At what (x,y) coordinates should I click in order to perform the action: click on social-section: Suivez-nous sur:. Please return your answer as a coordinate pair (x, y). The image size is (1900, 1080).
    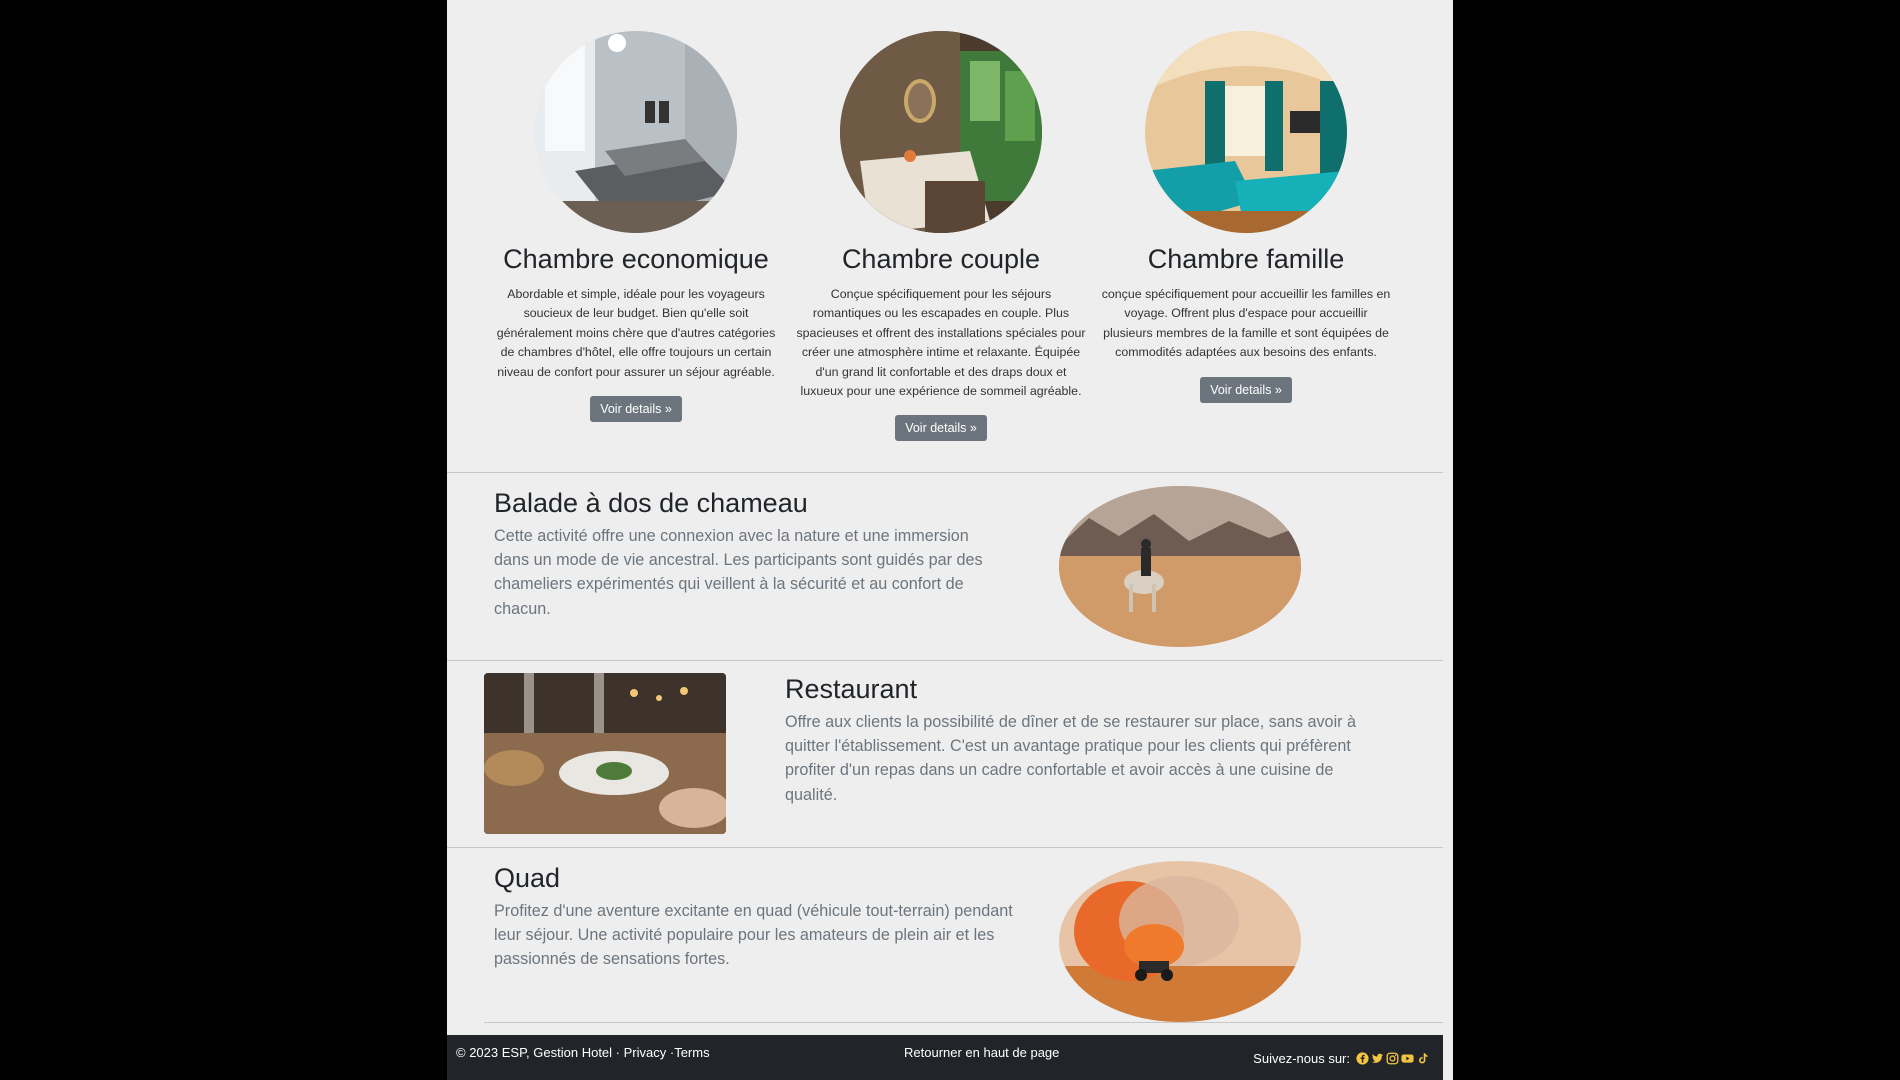
    Looking at the image, I should click on (1341, 1058).